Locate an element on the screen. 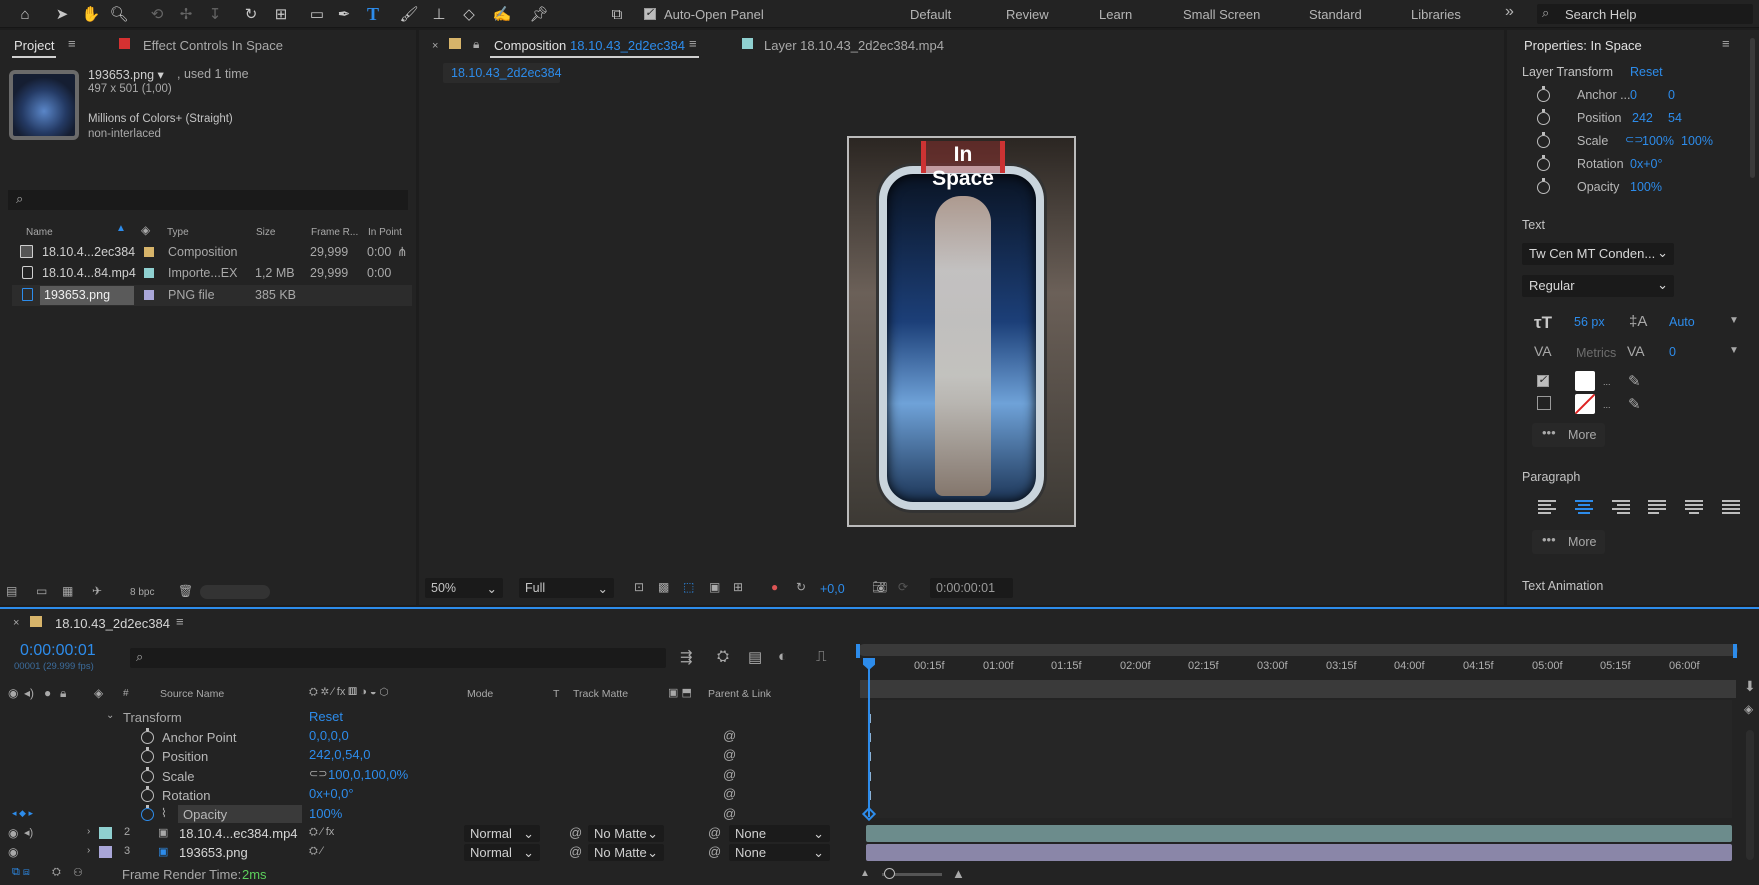 This screenshot has height=885, width=1759. tracking-chevron-icon: ▼ is located at coordinates (1734, 350).